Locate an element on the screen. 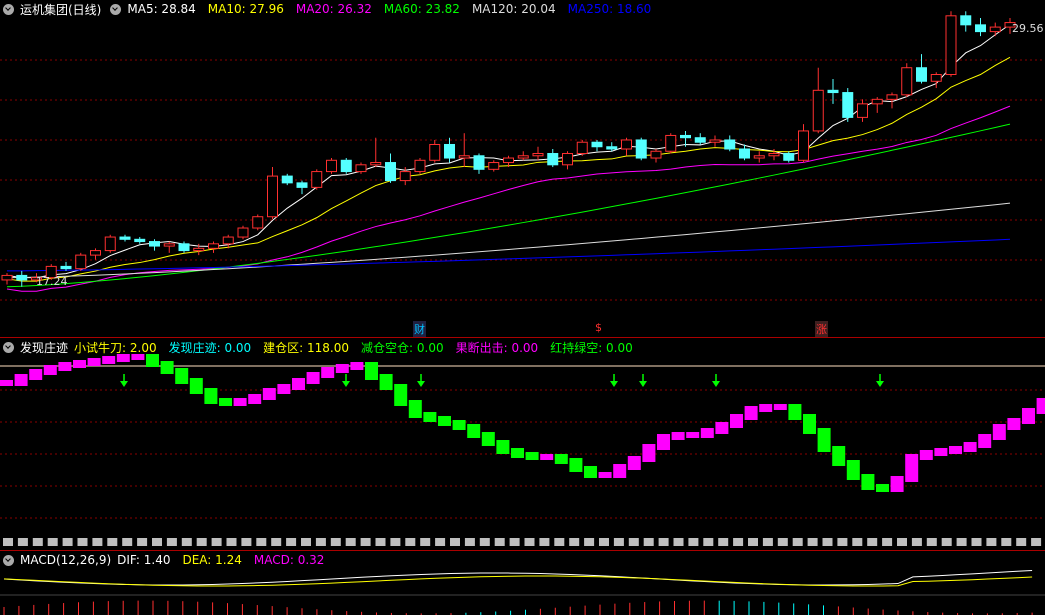 The image size is (1045, 615). ma-label-2: MA20: 26.32 is located at coordinates (333, 9).